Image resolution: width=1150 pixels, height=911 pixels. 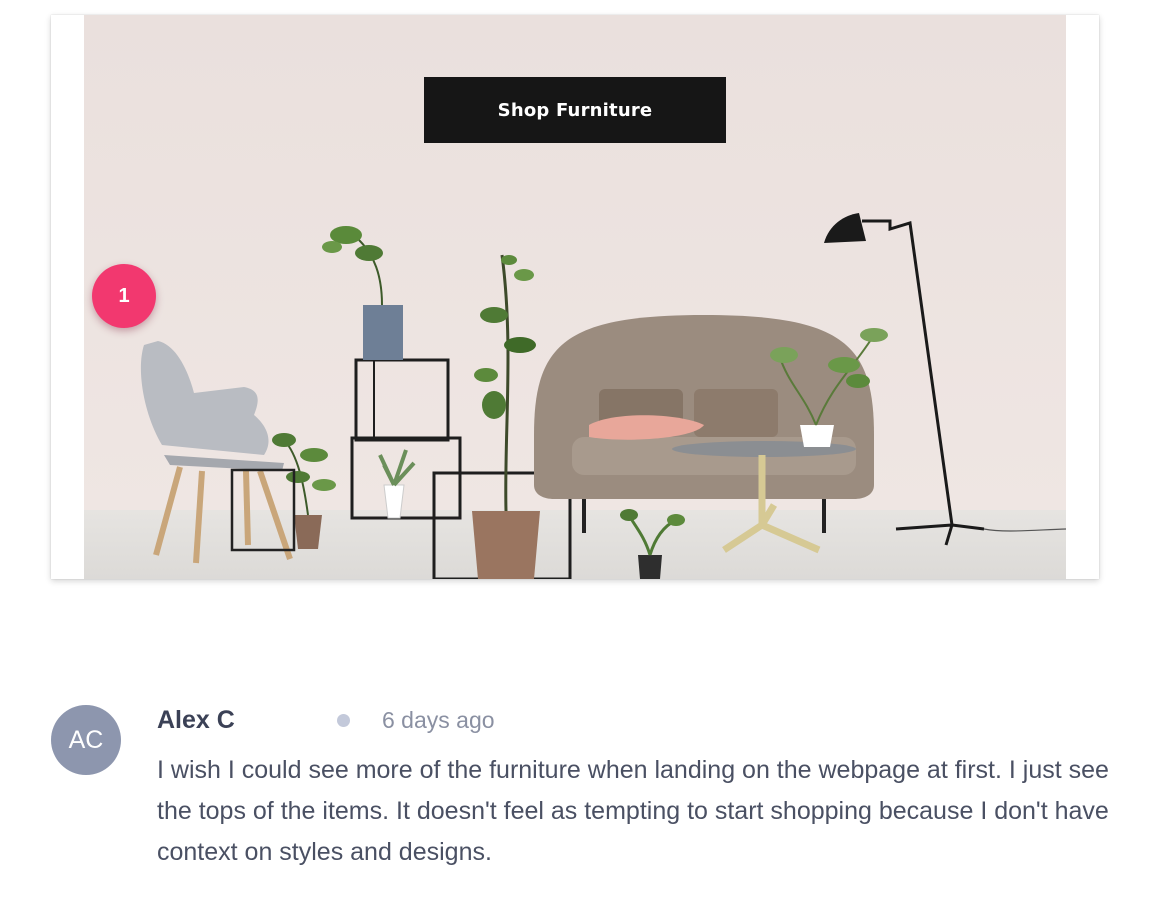 I want to click on separator-dot, so click(x=343, y=720).